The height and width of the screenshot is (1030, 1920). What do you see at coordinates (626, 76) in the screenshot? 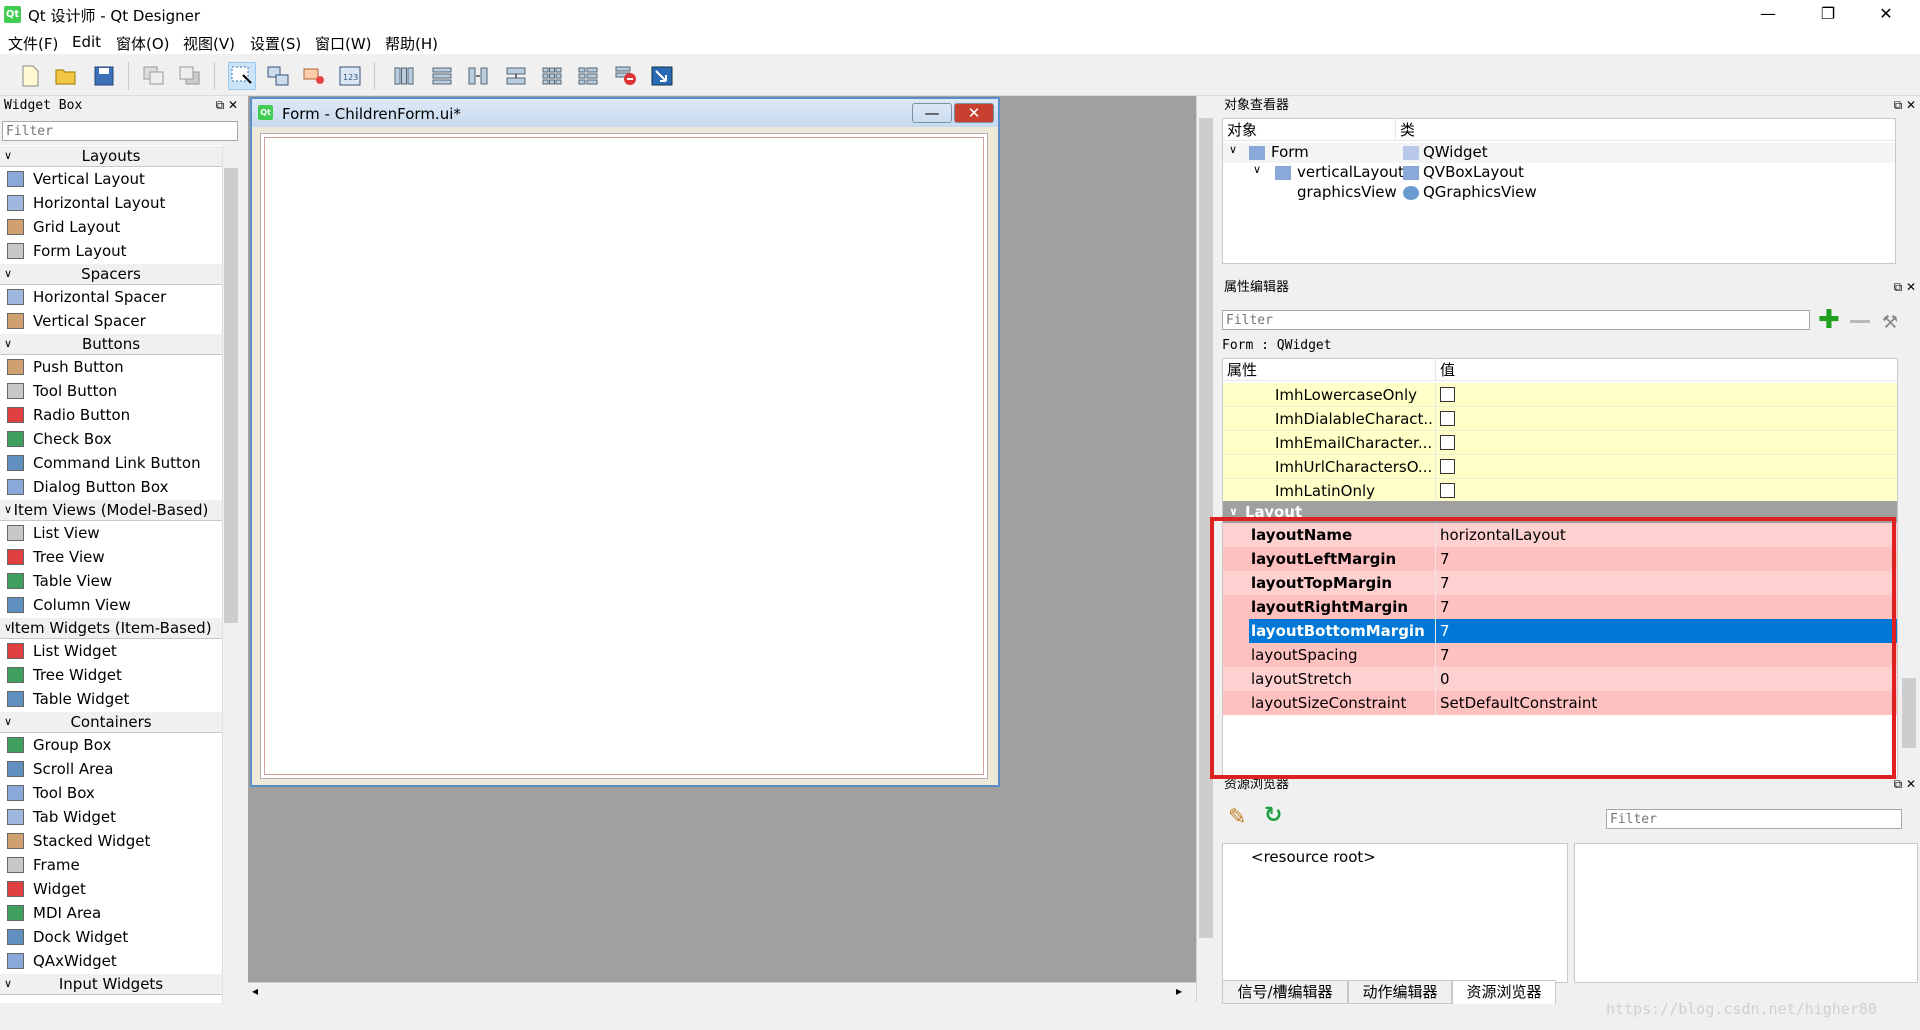
I see `break-layout-icon` at bounding box center [626, 76].